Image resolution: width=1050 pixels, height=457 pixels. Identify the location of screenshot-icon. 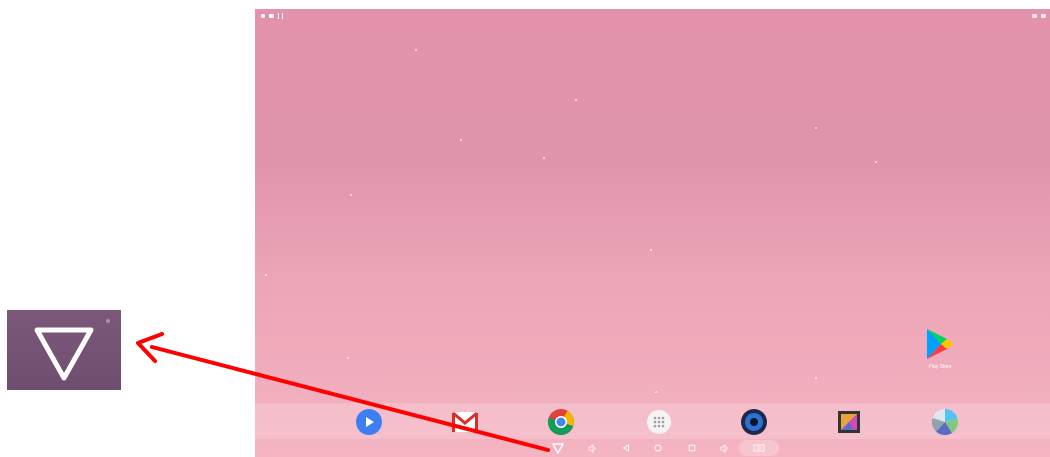
(759, 448).